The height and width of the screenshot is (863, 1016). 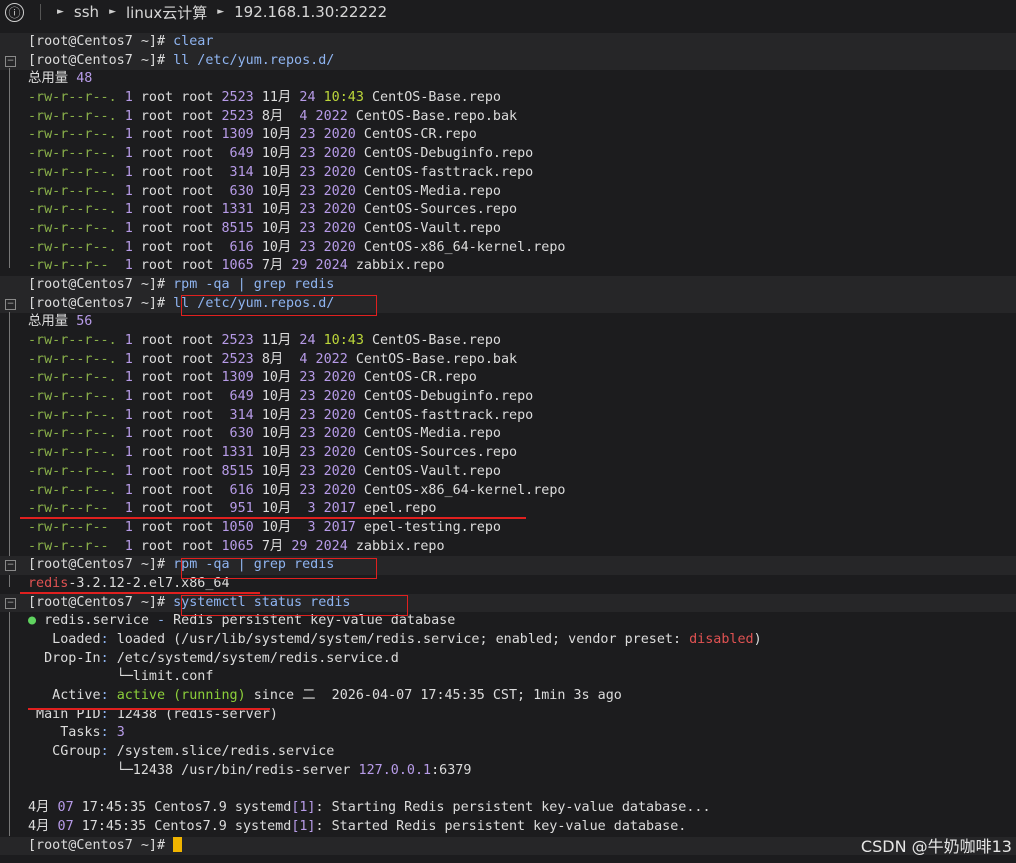 I want to click on file-time: 2024, so click(x=331, y=546).